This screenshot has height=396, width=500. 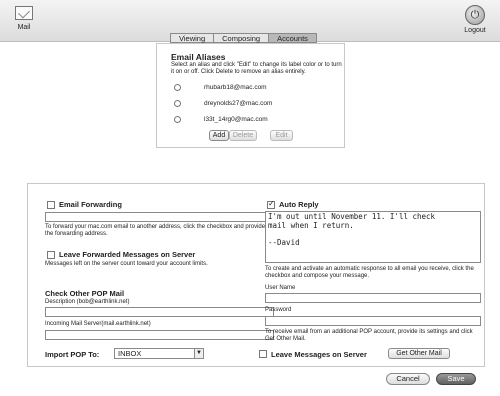 I want to click on alias-row: rhubarb18@mac.com, so click(x=220, y=87).